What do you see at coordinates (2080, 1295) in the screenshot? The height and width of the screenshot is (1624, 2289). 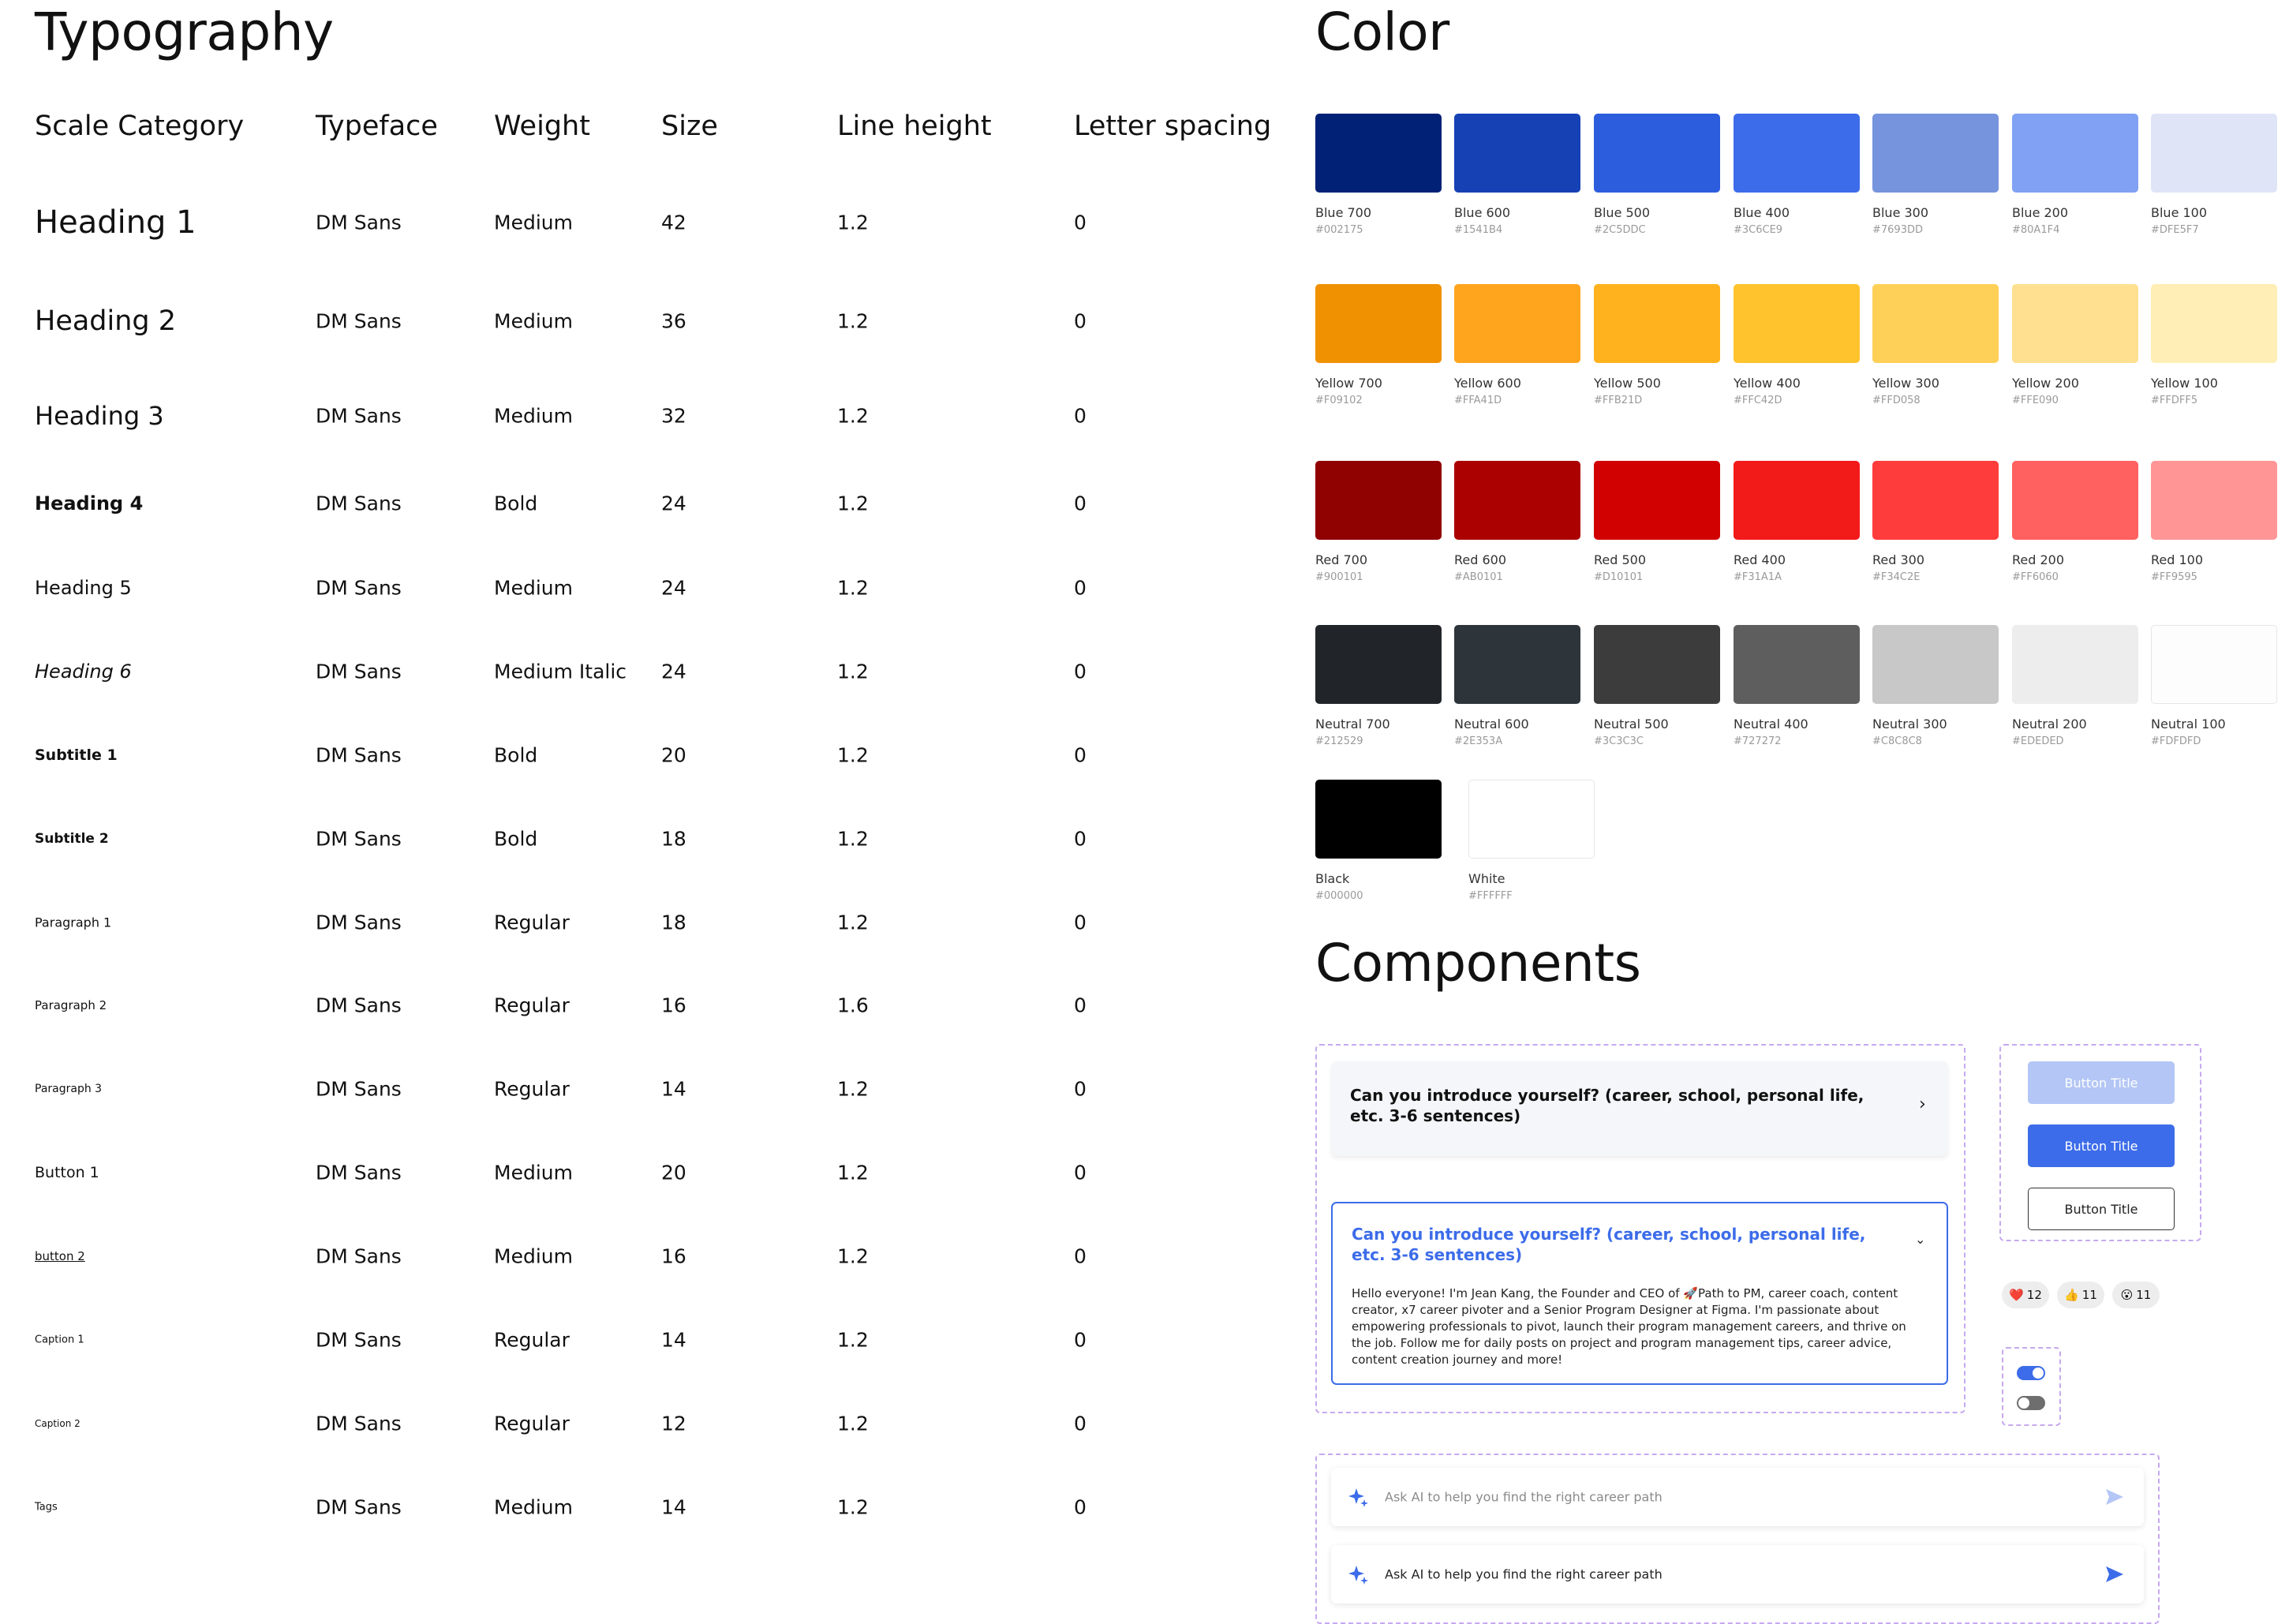 I see `reaction-thumbs-up: 👍 11` at bounding box center [2080, 1295].